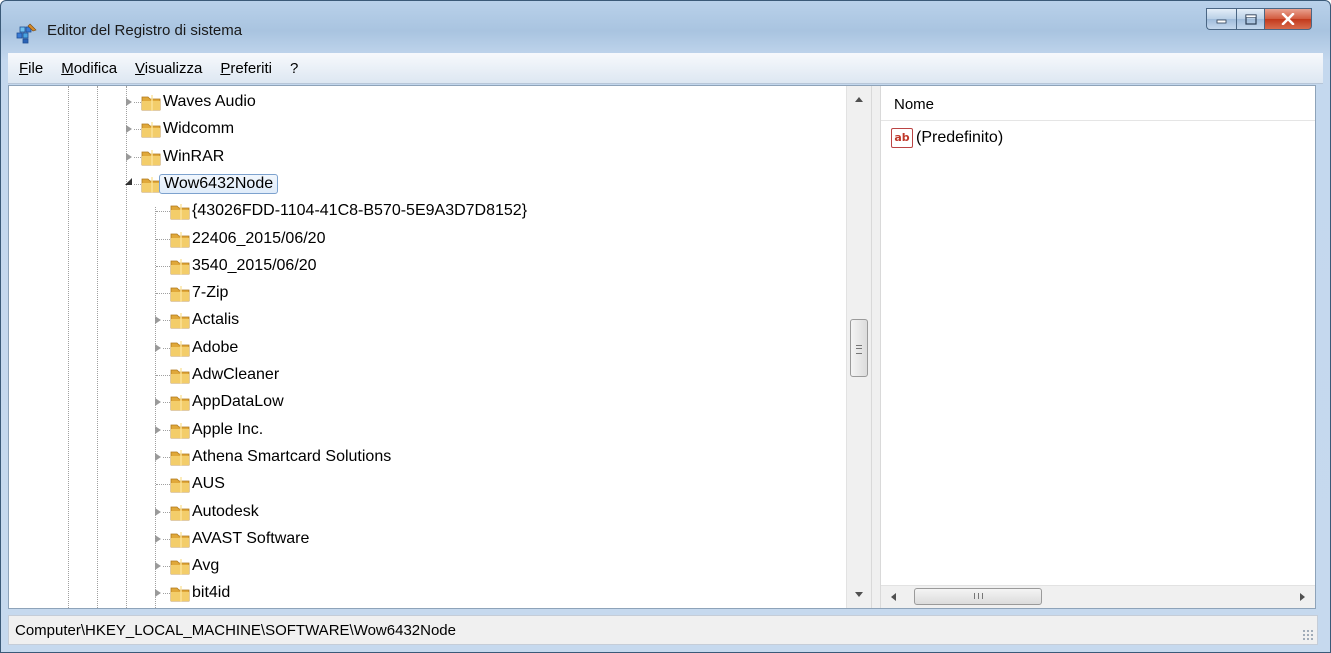 This screenshot has height=653, width=1331. I want to click on tree-item-label: bit4id, so click(211, 593).